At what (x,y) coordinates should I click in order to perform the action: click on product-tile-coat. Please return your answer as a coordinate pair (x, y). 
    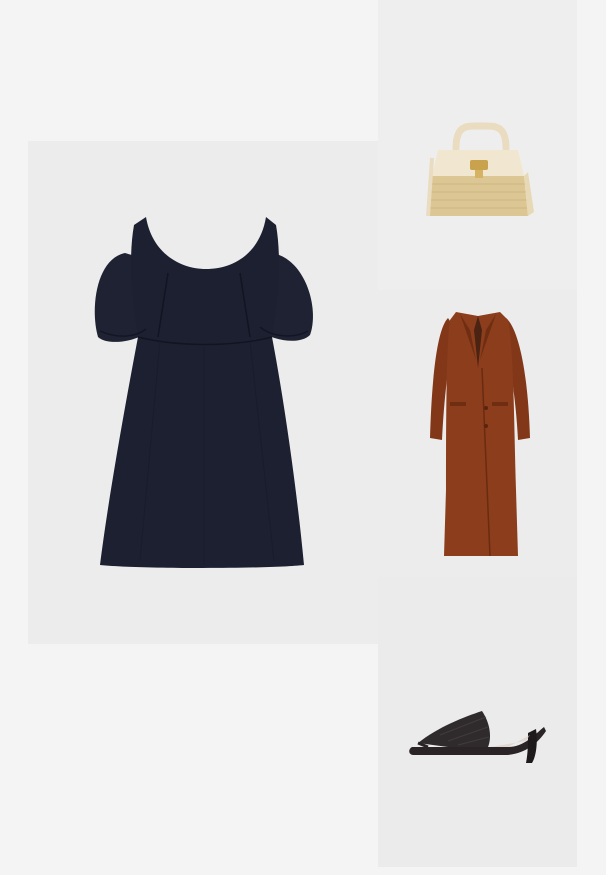
    Looking at the image, I should click on (477, 433).